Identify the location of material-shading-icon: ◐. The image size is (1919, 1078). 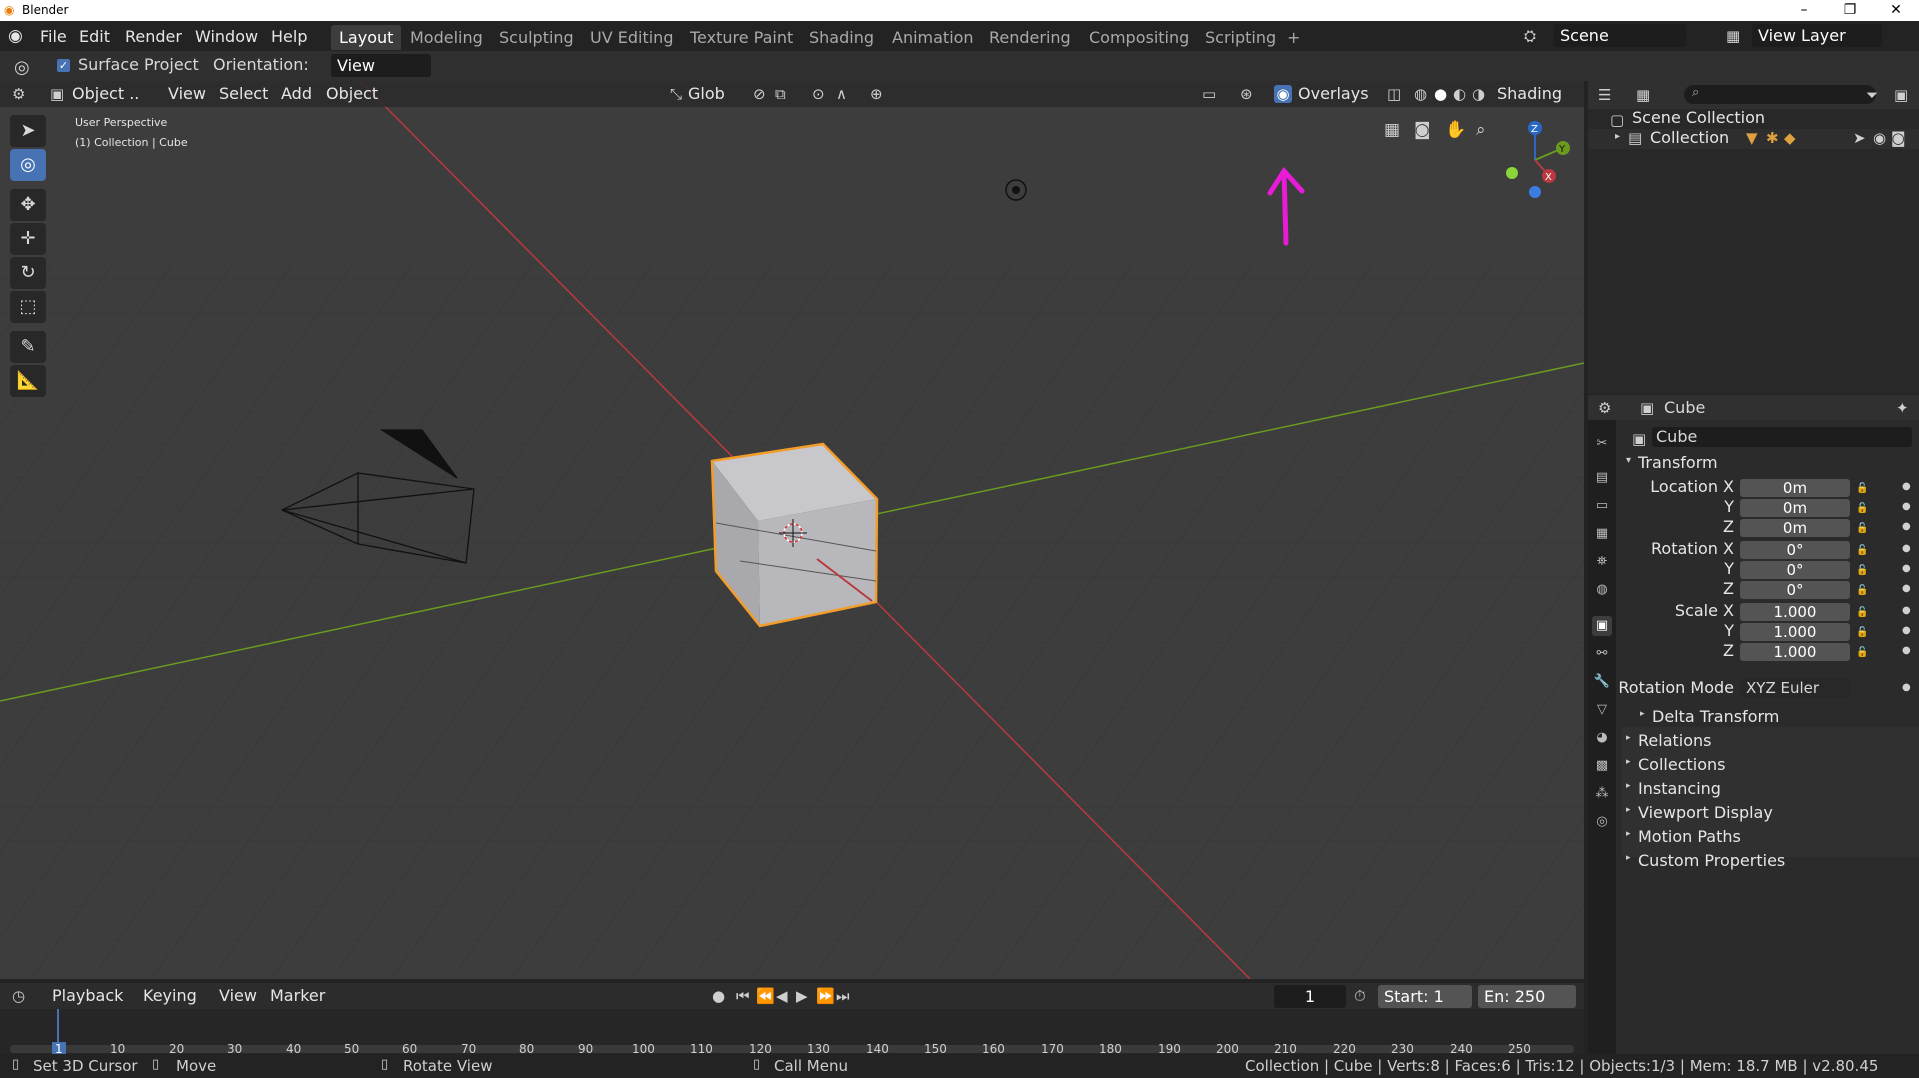
(1459, 94).